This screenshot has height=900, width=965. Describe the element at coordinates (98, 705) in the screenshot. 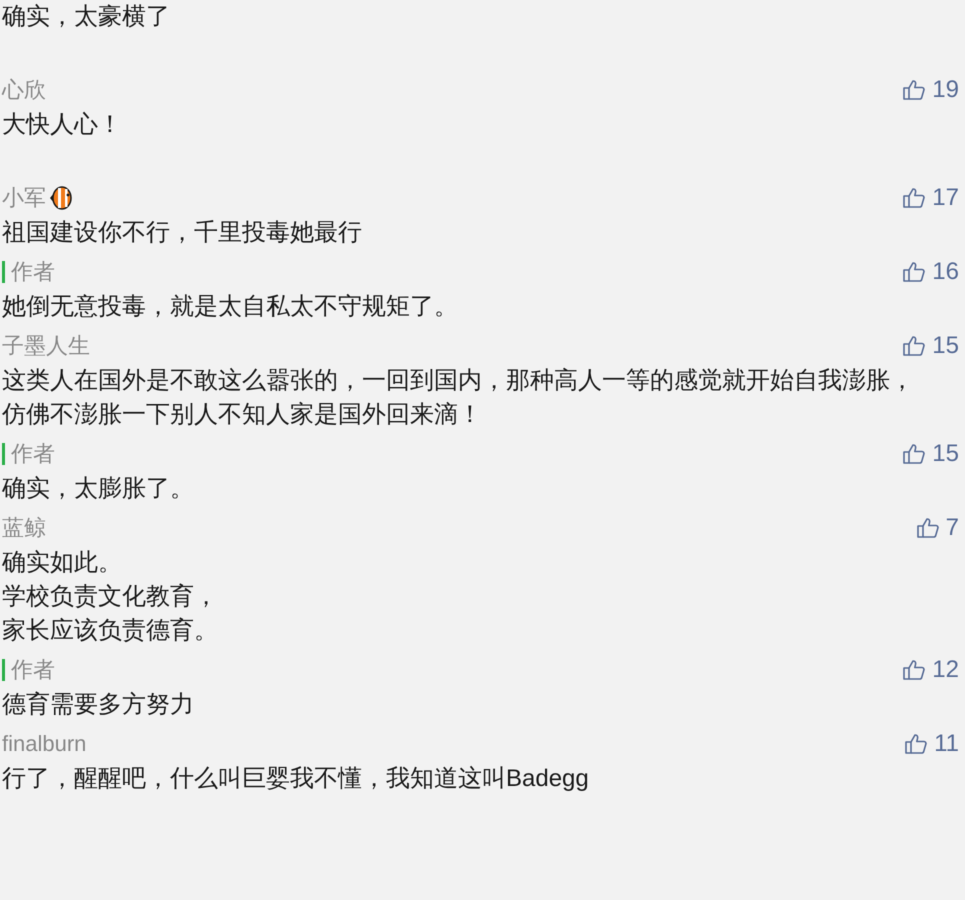

I see `comment-text: 德育需要多方努力` at that location.